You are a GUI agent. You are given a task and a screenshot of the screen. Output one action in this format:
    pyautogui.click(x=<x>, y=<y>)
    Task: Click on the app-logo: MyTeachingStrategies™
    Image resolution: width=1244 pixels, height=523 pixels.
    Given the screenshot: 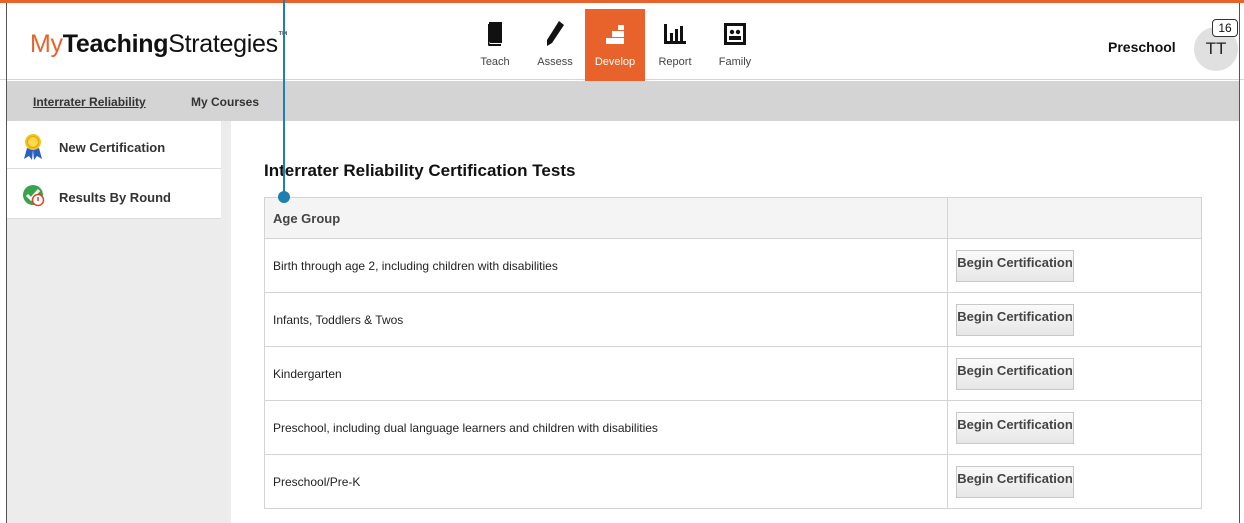 What is the action you would take?
    pyautogui.click(x=159, y=44)
    